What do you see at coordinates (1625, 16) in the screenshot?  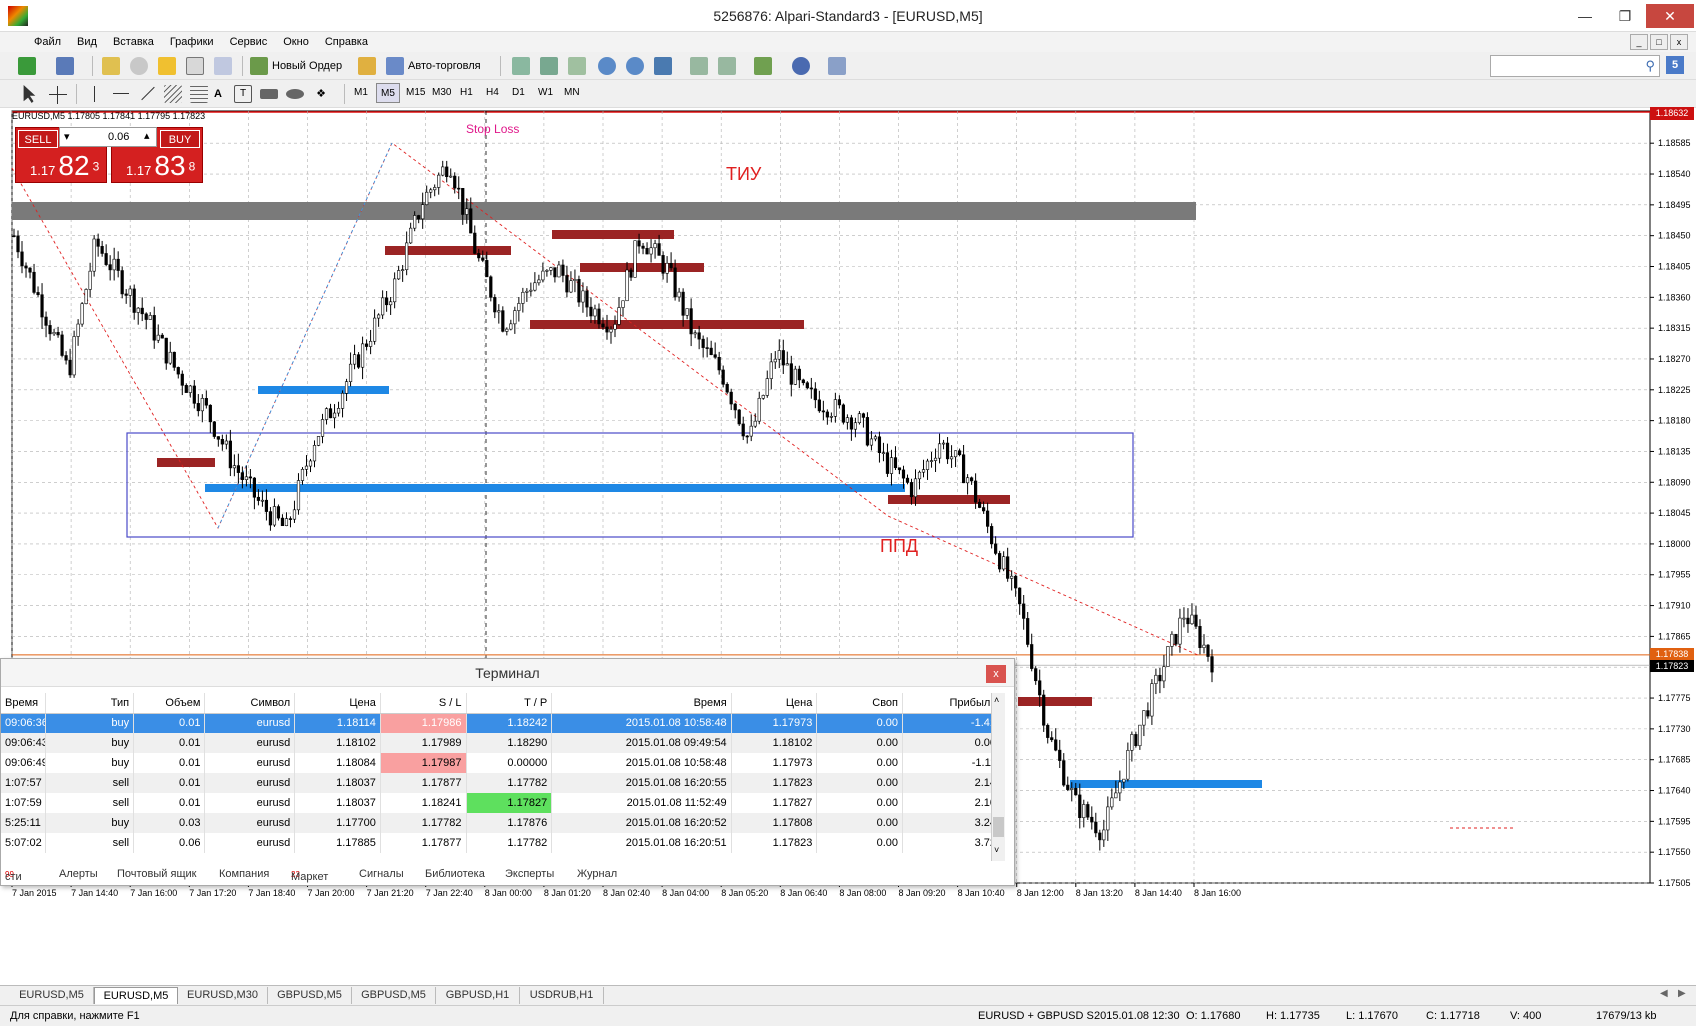 I see `restore-button: ❐` at bounding box center [1625, 16].